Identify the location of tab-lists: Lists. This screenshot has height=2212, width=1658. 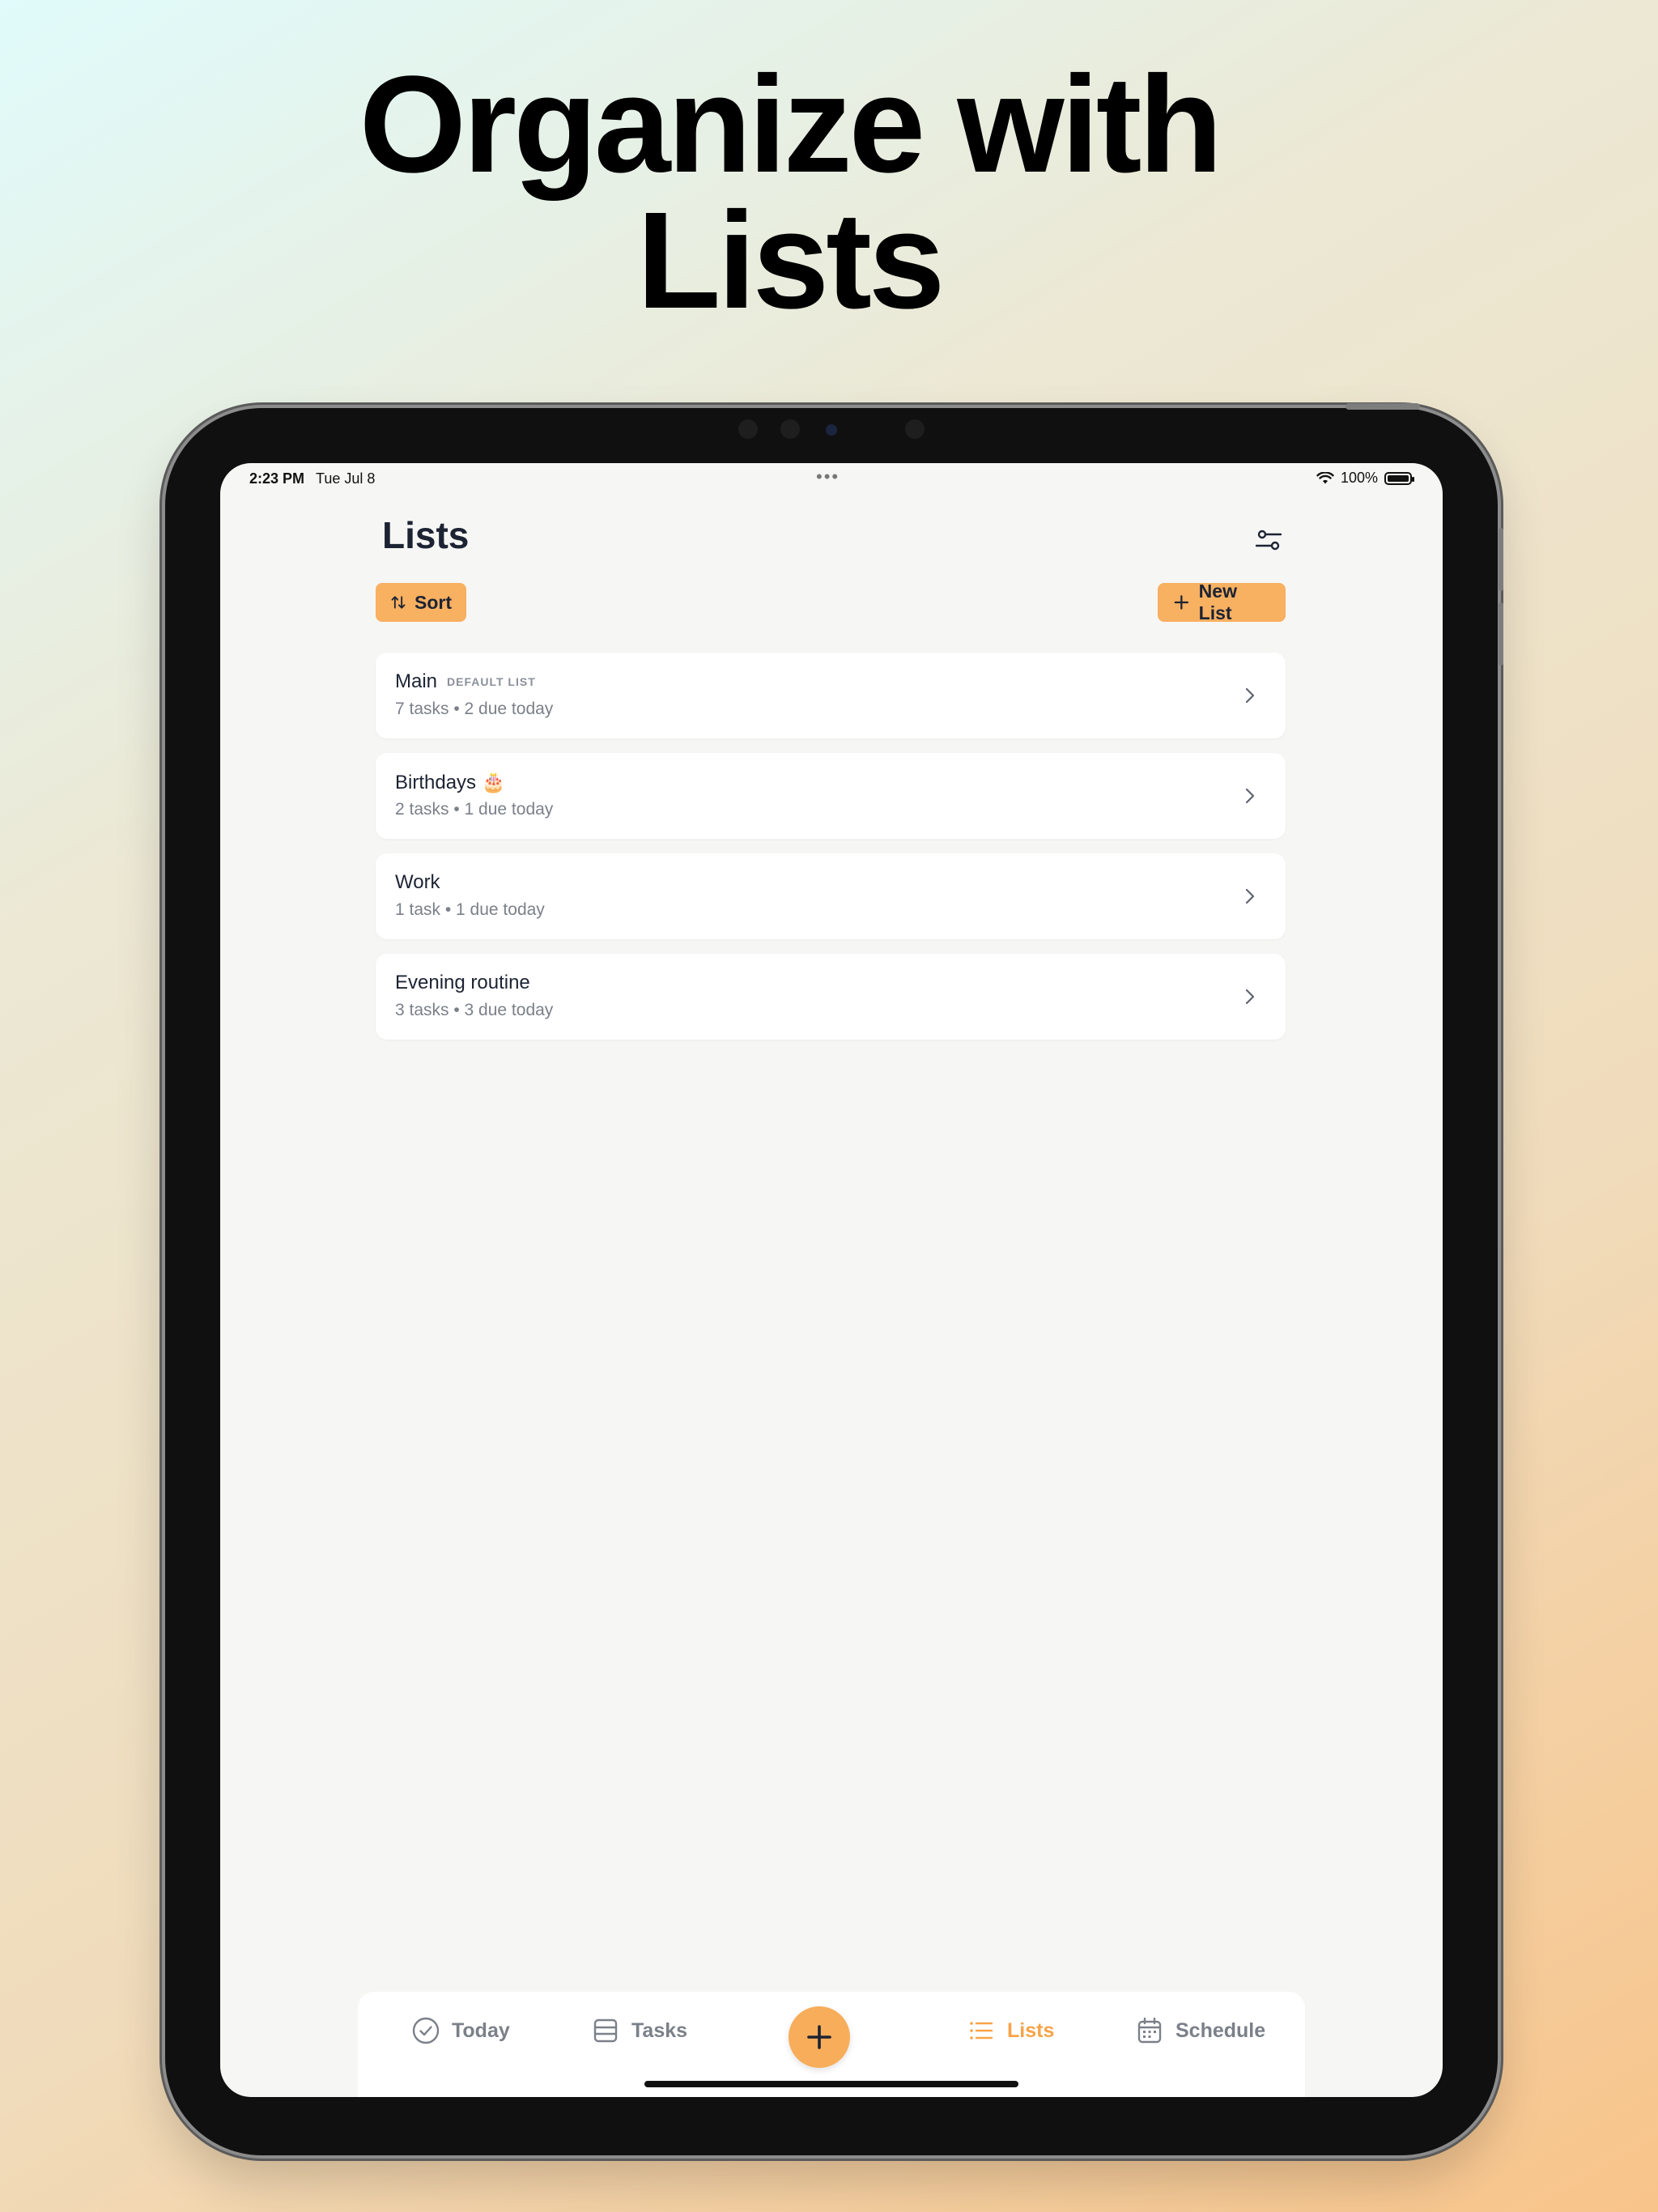
(1010, 2031).